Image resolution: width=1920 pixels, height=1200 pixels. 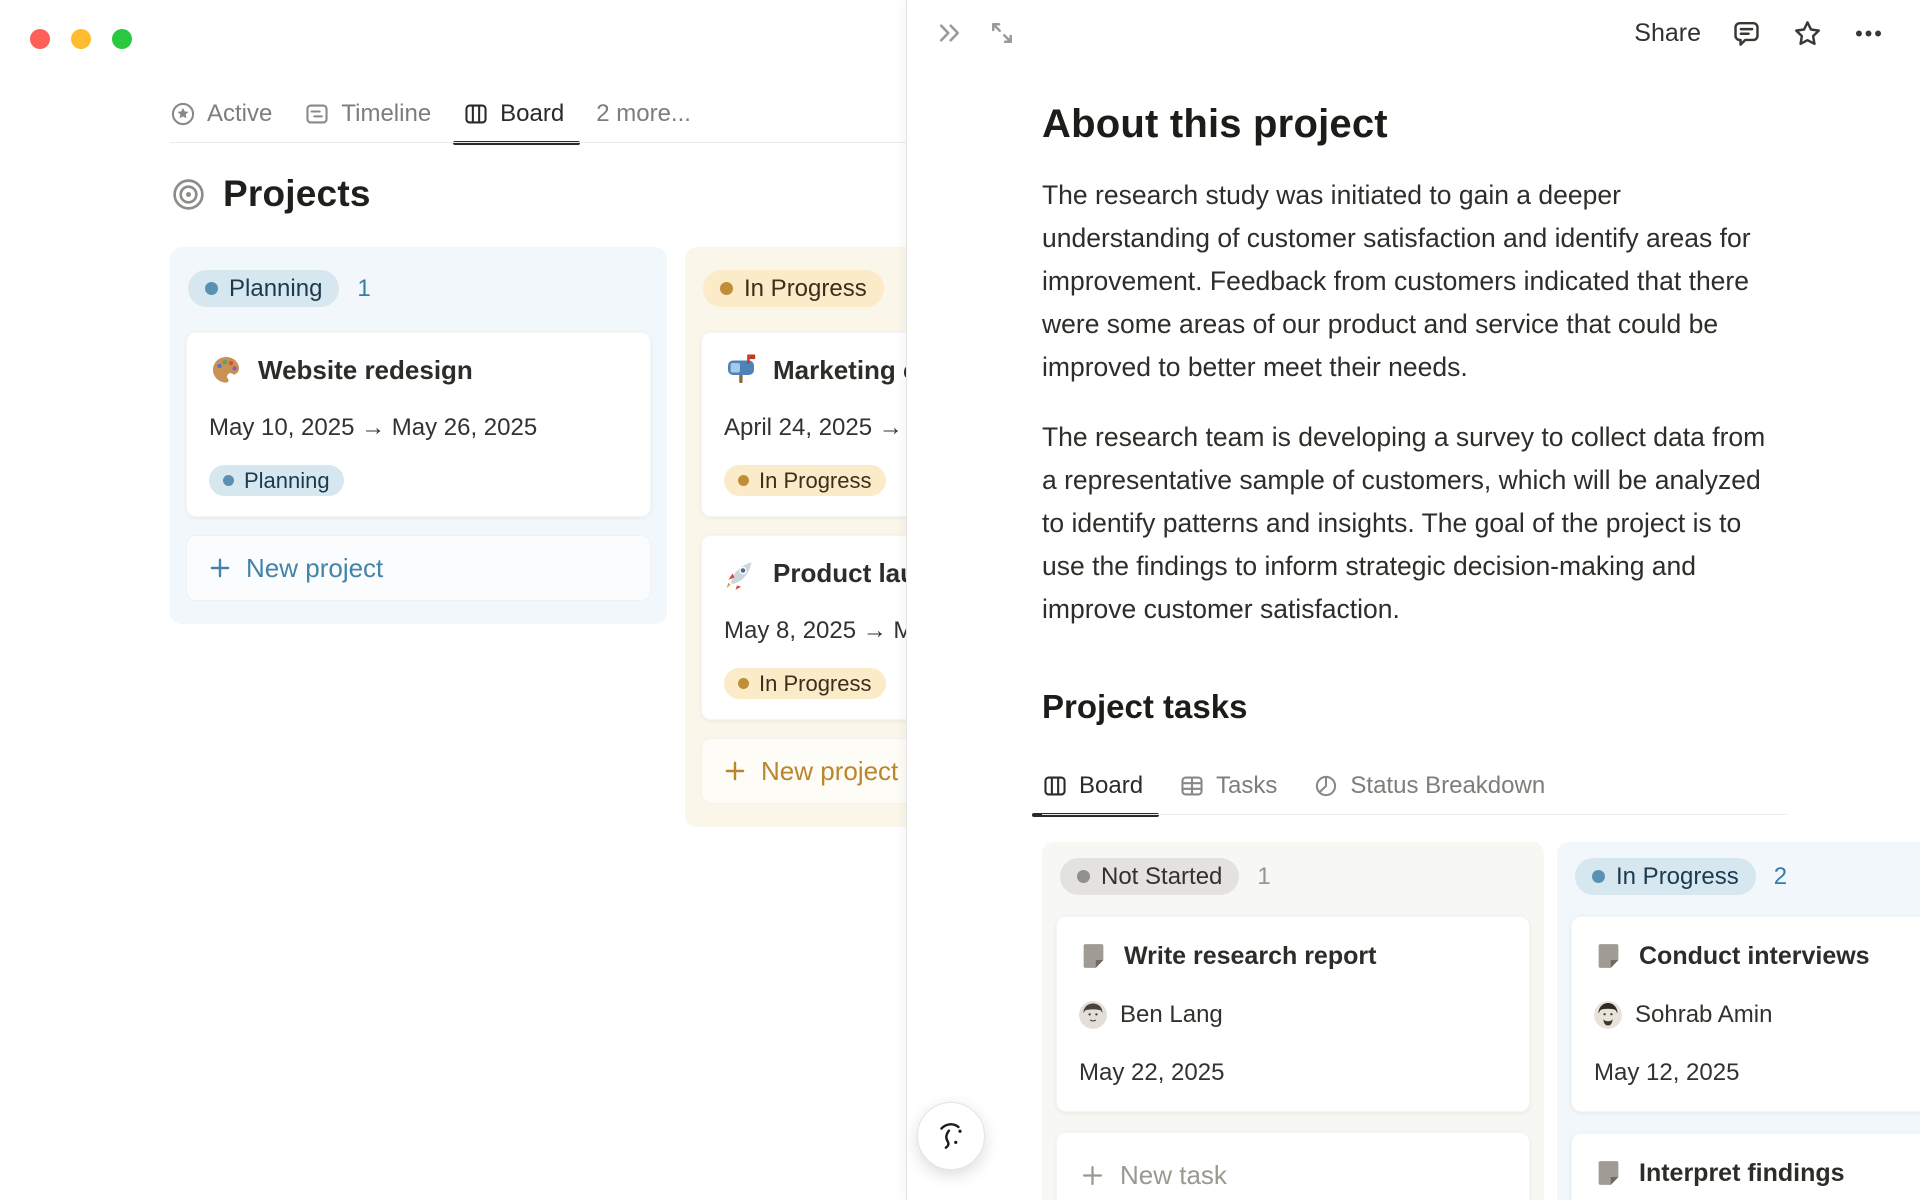 I want to click on tasks-tab-board: Board, so click(x=1095, y=794).